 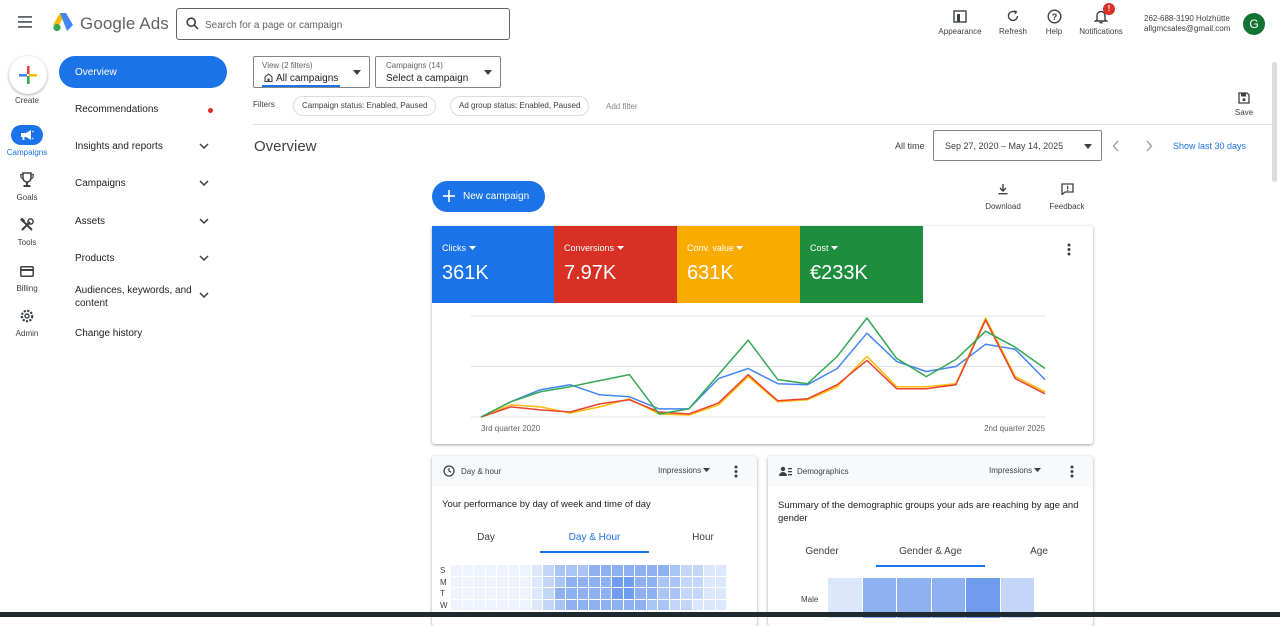 I want to click on goals-icon, so click(x=27, y=180).